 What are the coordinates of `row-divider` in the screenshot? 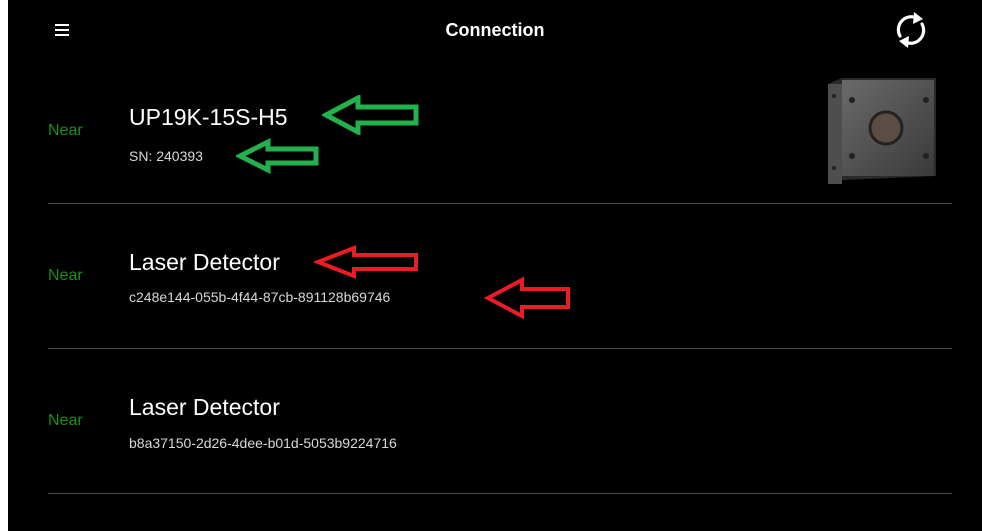 It's located at (500, 493).